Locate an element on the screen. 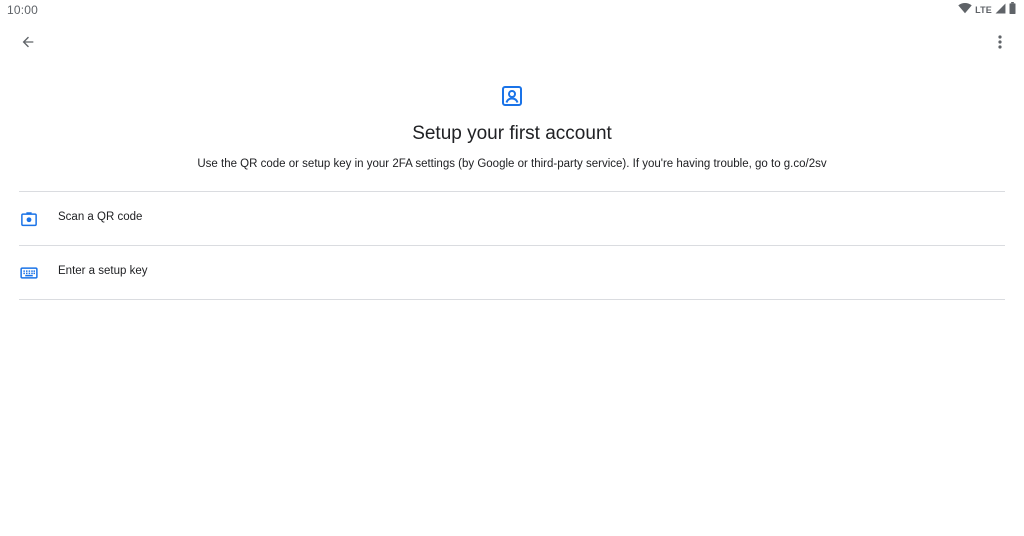  network-type: LTE is located at coordinates (983, 10).